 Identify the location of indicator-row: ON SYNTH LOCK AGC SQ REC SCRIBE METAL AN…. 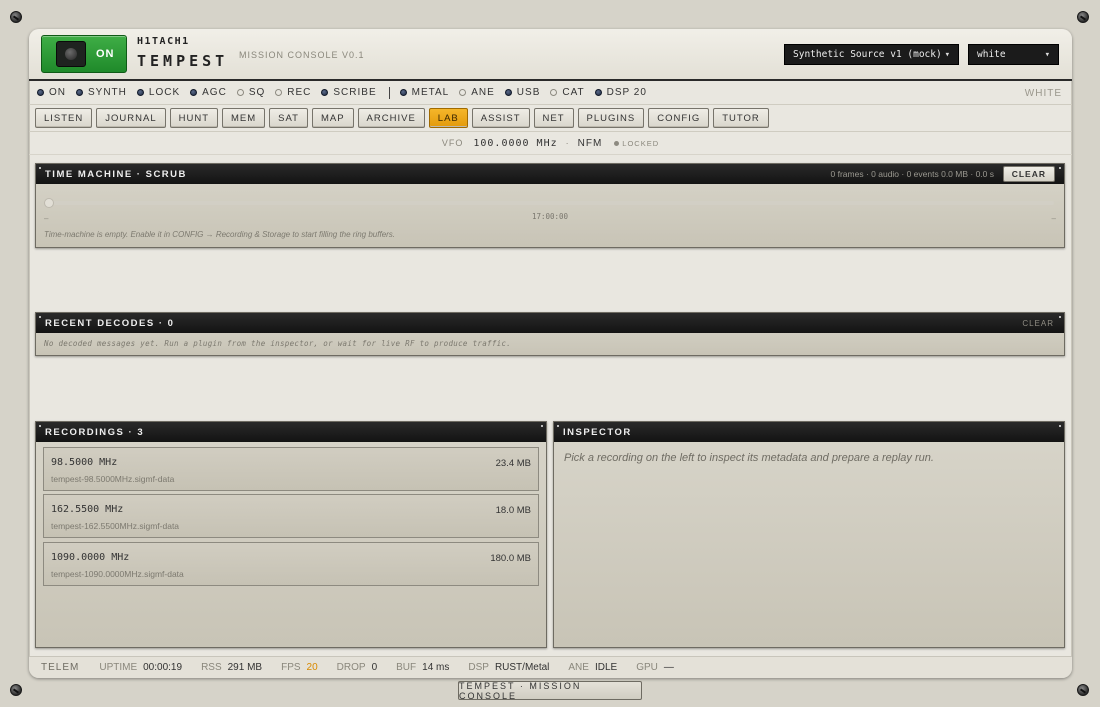
(550, 93).